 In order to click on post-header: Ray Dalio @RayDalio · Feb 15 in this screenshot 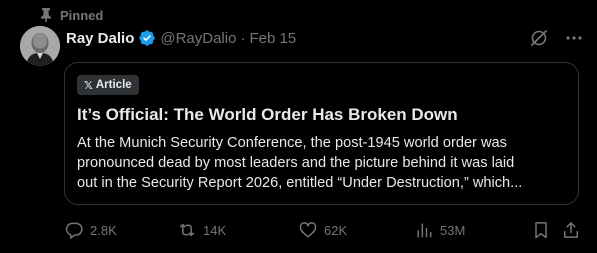, I will do `click(181, 38)`.